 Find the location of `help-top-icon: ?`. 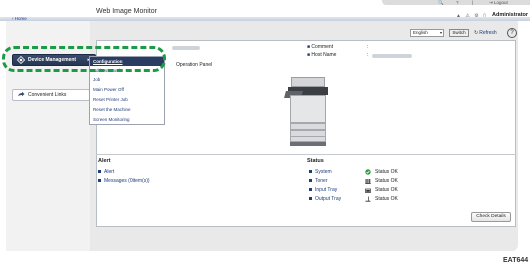

help-top-icon: ? is located at coordinates (457, 2).